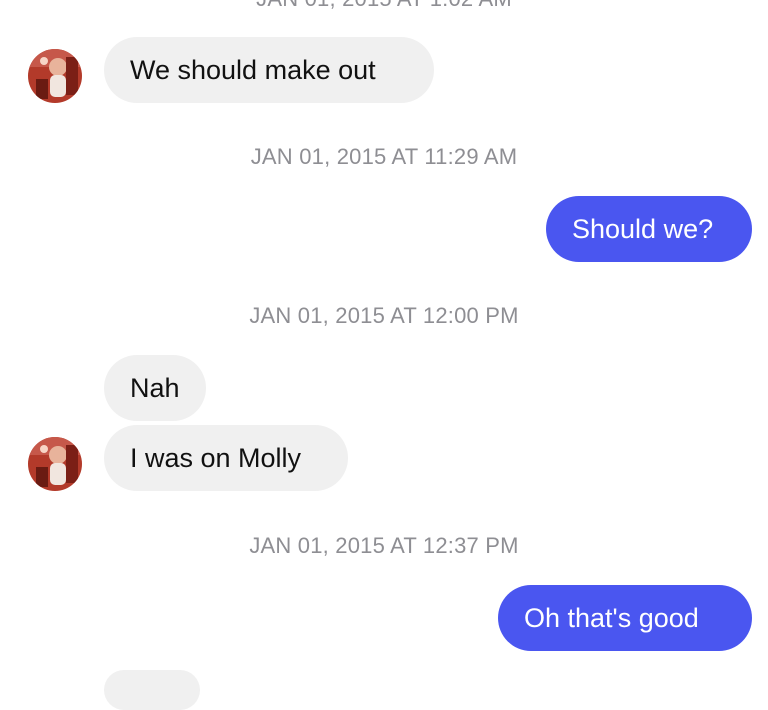  I want to click on timestamp: JAN 01, 2015 AT 12:00 PM, so click(384, 315).